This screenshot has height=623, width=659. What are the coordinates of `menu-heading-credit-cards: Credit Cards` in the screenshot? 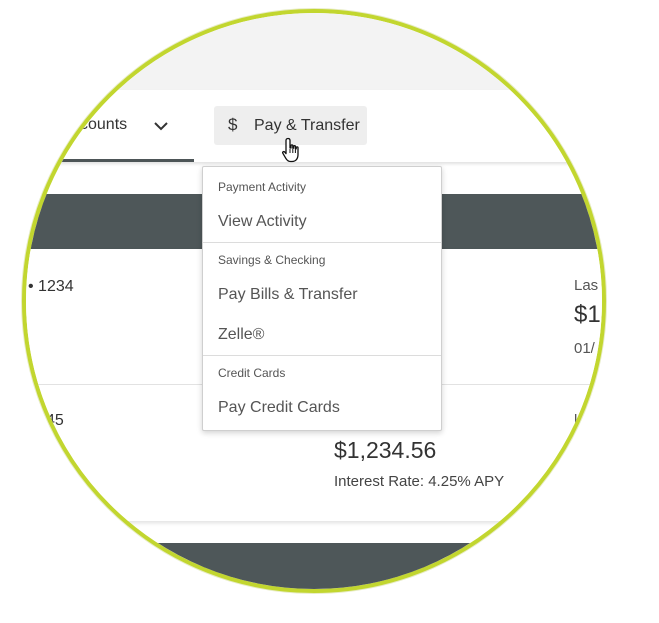 It's located at (252, 373).